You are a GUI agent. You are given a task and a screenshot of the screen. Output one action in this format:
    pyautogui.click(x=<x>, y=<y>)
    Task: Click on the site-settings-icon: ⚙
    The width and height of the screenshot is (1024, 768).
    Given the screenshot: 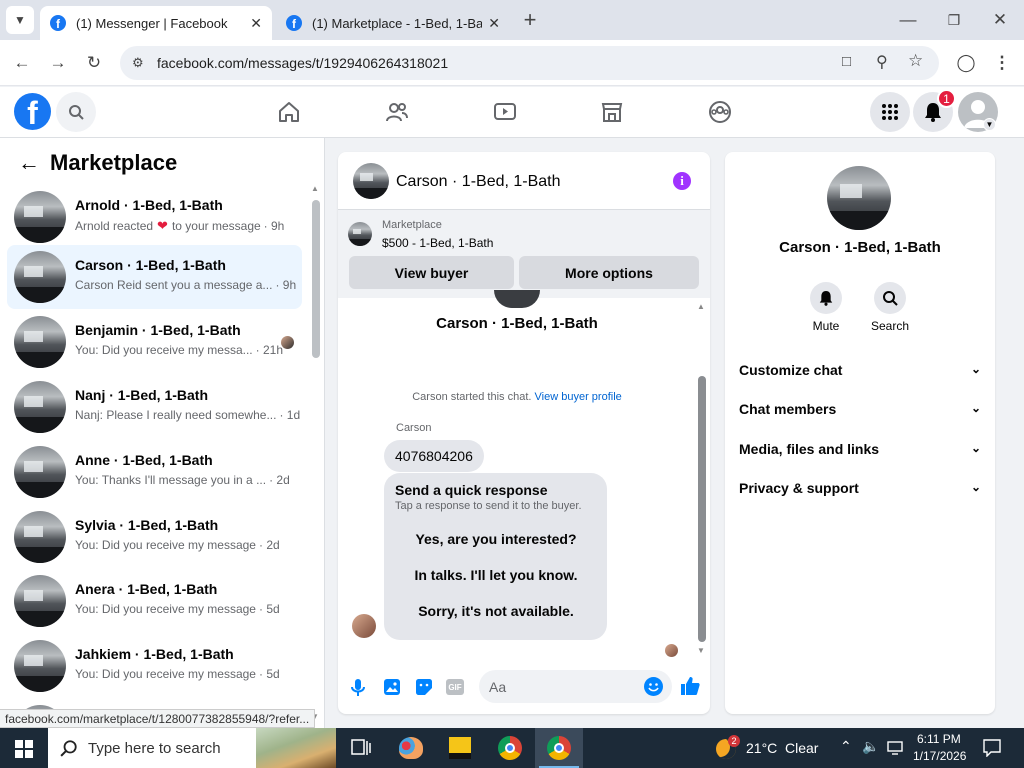 What is the action you would take?
    pyautogui.click(x=138, y=63)
    